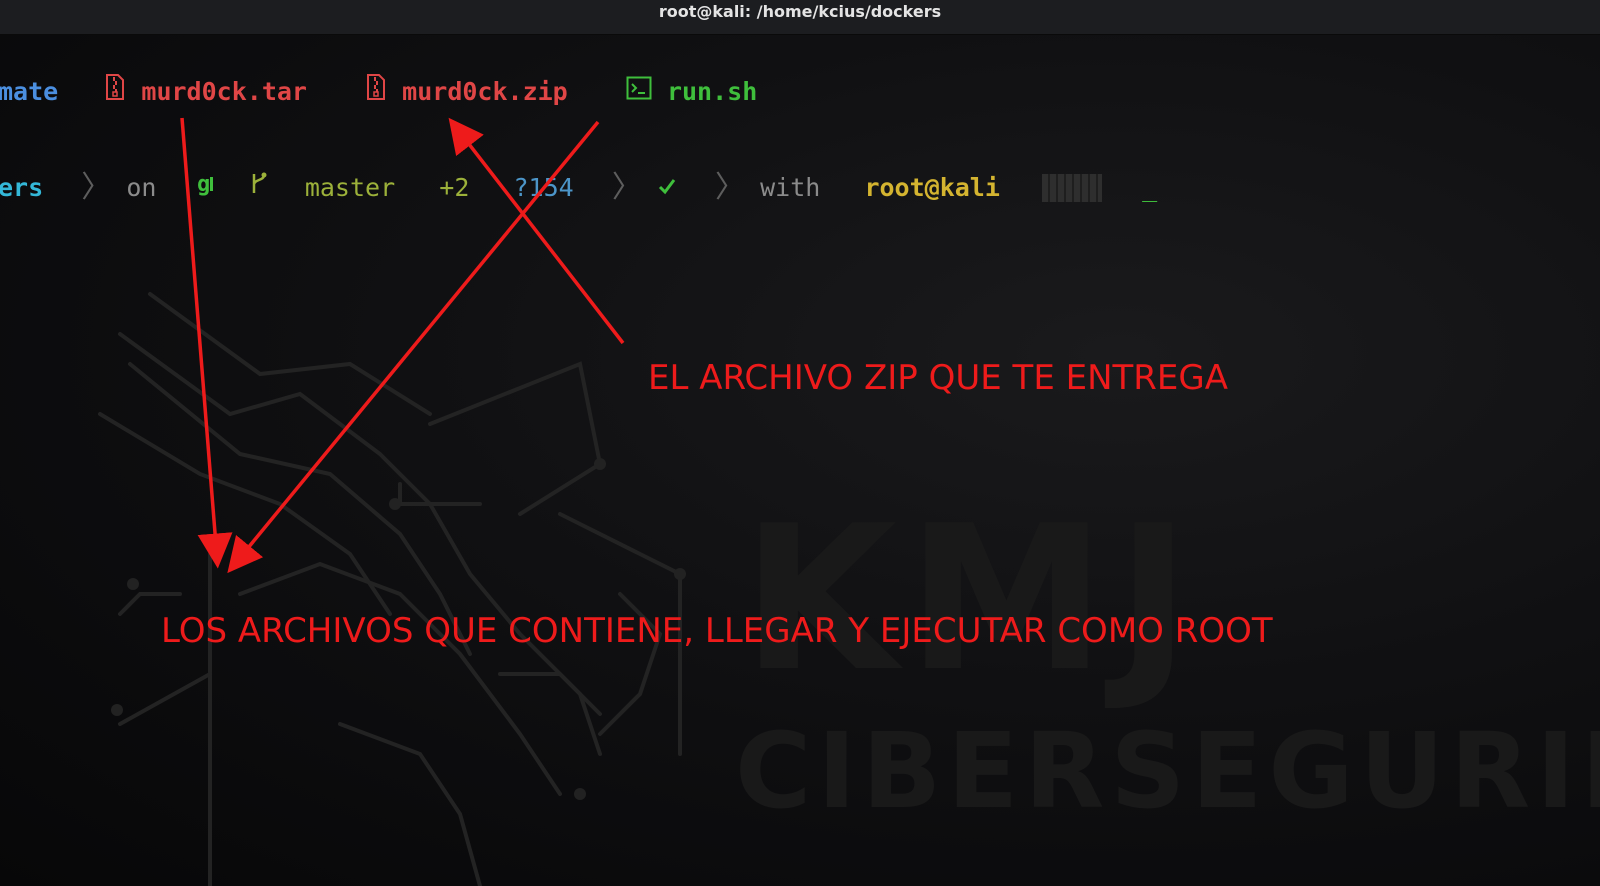 Image resolution: width=1600 pixels, height=886 pixels. What do you see at coordinates (413, 347) in the screenshot?
I see `arrow-runsh-to-contents` at bounding box center [413, 347].